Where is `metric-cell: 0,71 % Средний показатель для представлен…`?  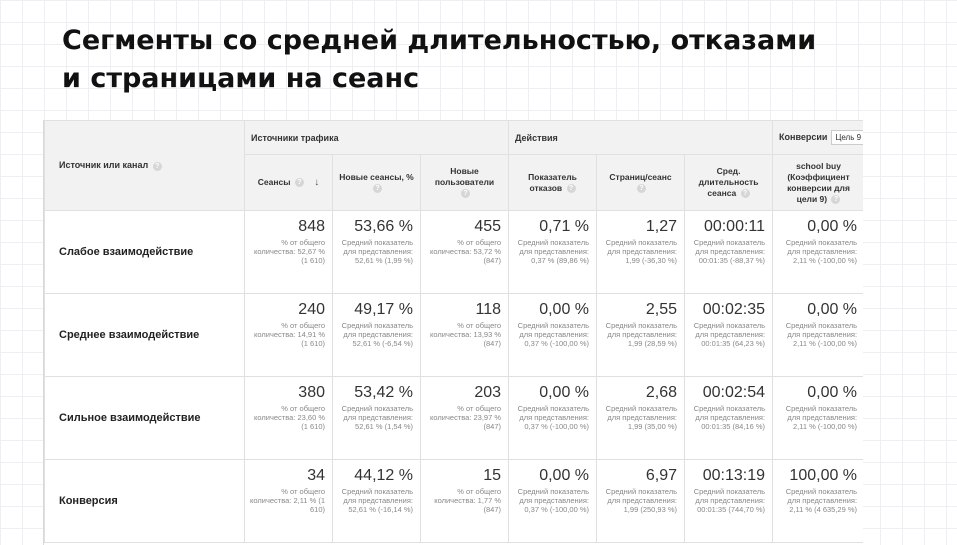 metric-cell: 0,71 % Средний показатель для представлен… is located at coordinates (553, 252).